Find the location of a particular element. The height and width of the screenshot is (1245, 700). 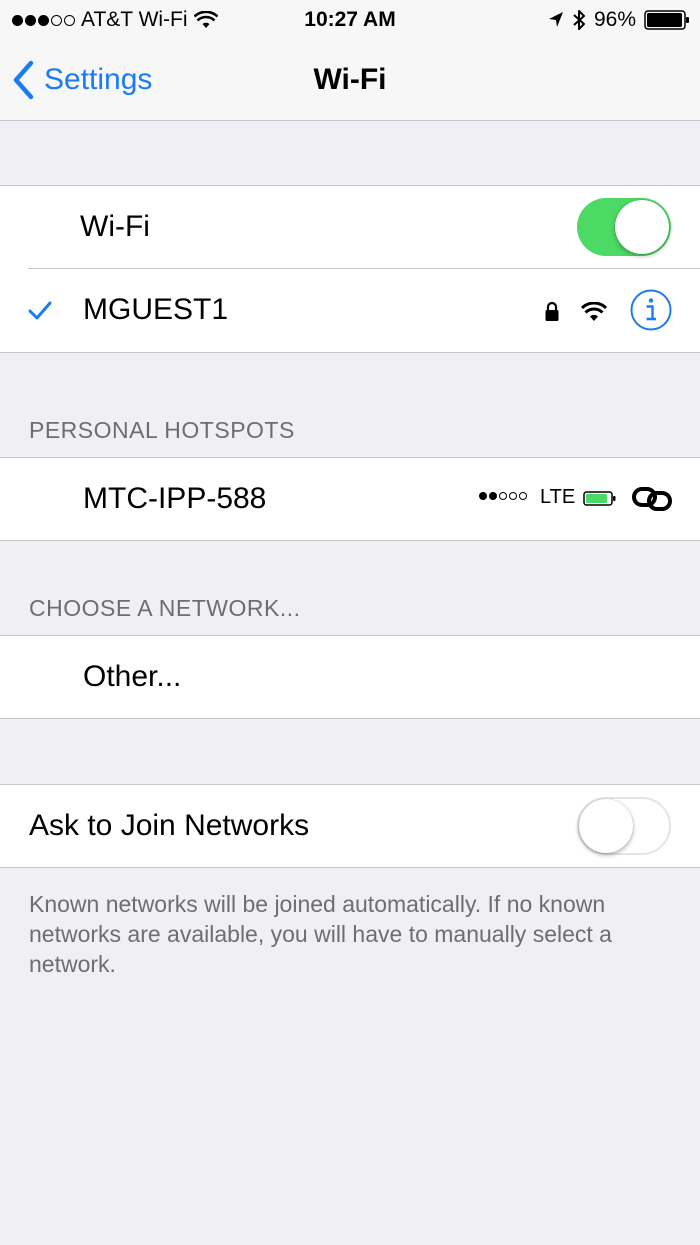

bluetooth-icon is located at coordinates (579, 20).